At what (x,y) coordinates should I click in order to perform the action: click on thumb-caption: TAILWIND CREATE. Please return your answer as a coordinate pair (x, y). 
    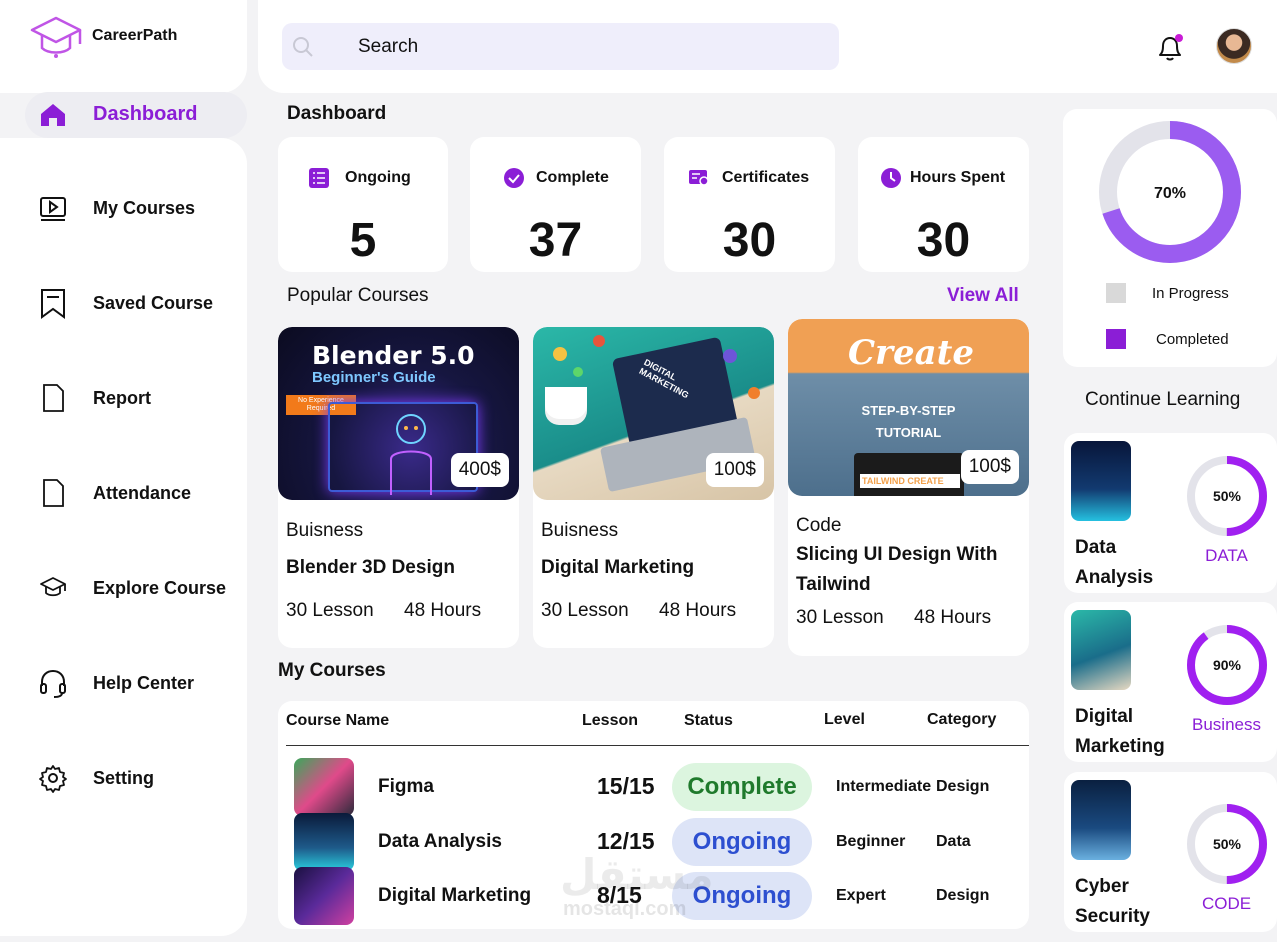
    Looking at the image, I should click on (910, 481).